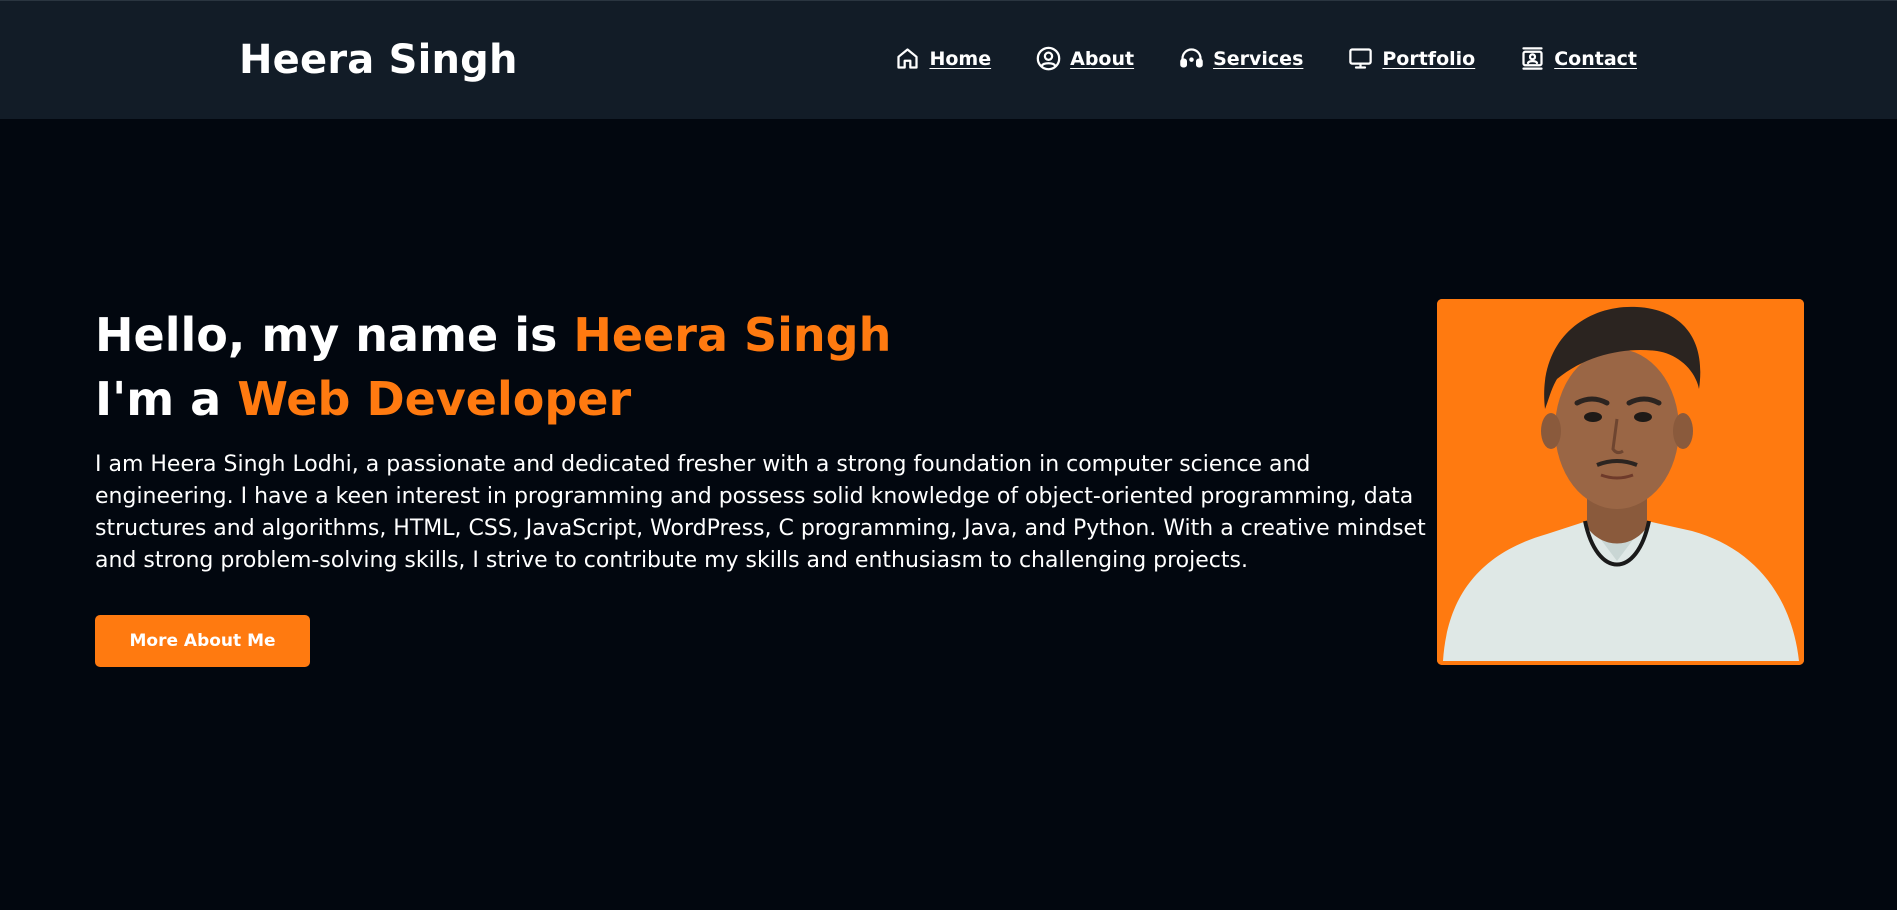 The image size is (1897, 910). Describe the element at coordinates (1532, 58) in the screenshot. I see `contact-card-icon` at that location.